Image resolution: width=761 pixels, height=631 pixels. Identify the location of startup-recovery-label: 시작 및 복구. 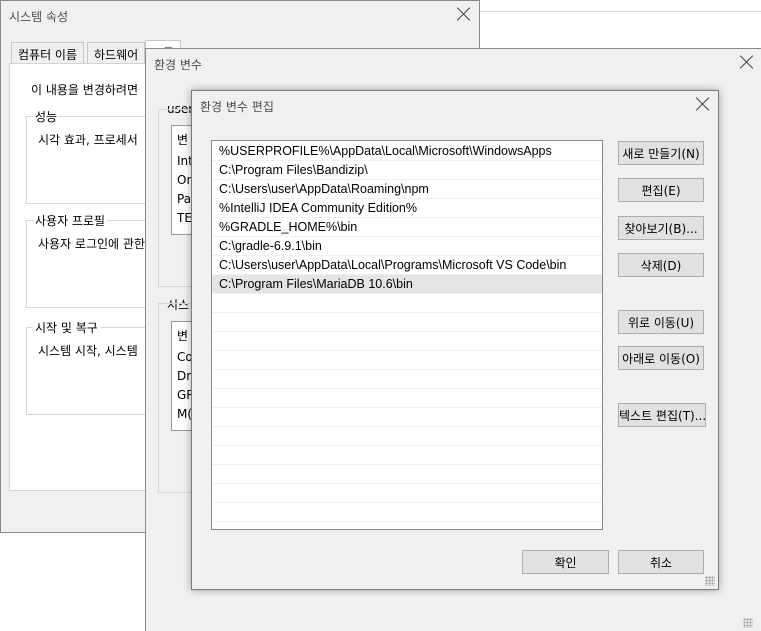
(66, 327).